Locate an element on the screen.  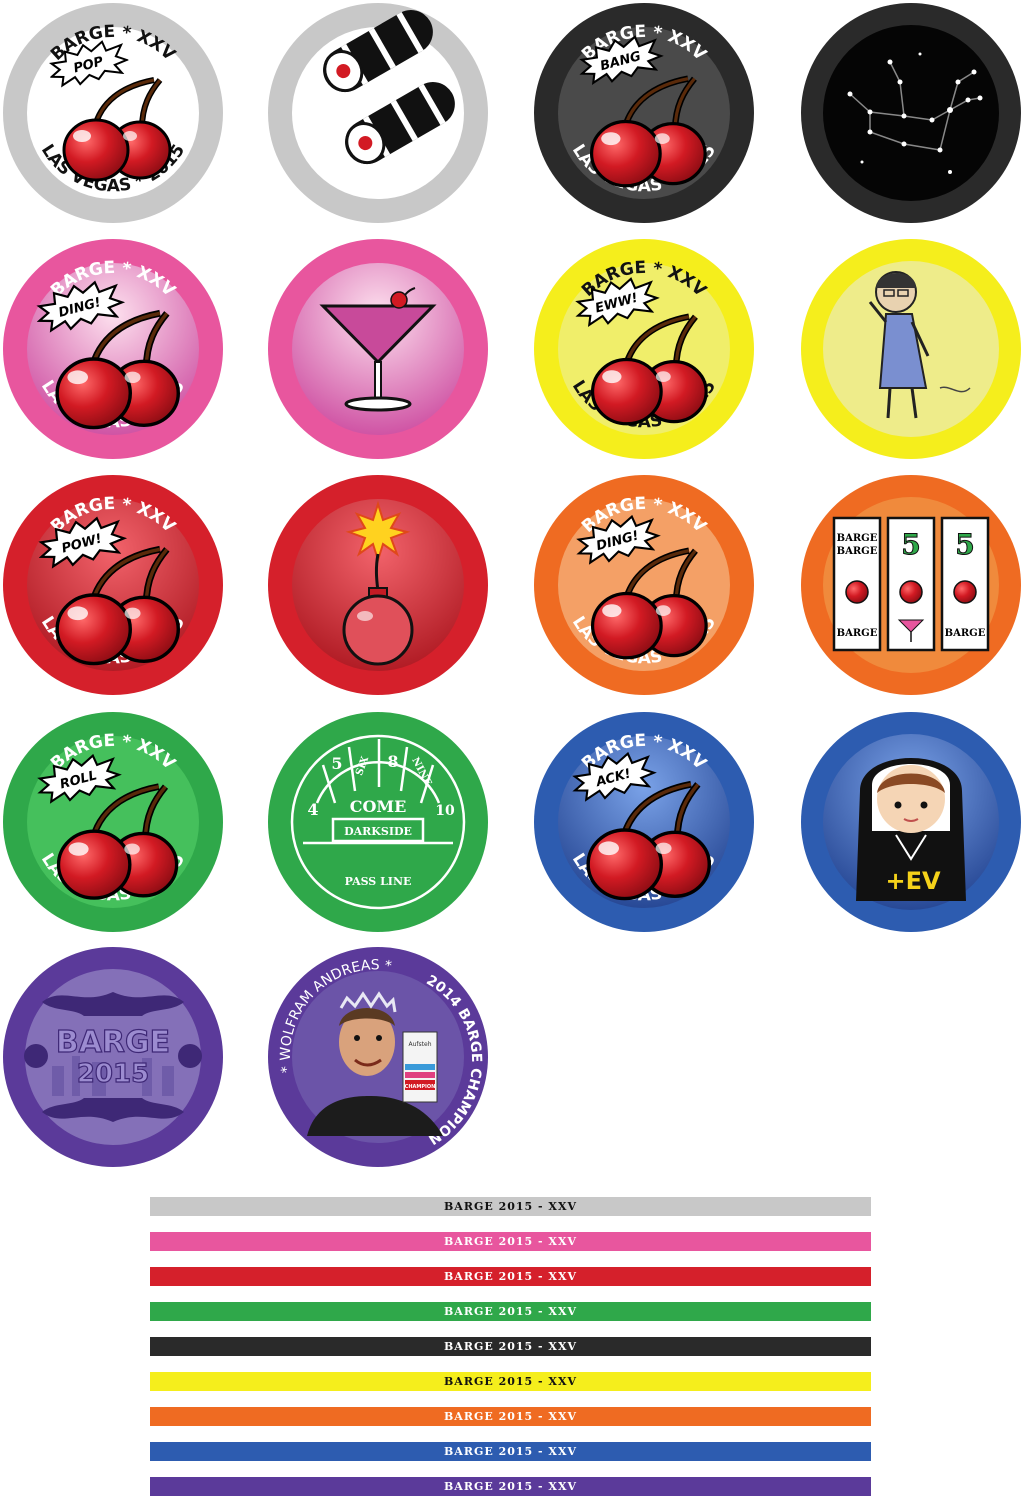
chip-bomb is located at coordinates (378, 585).